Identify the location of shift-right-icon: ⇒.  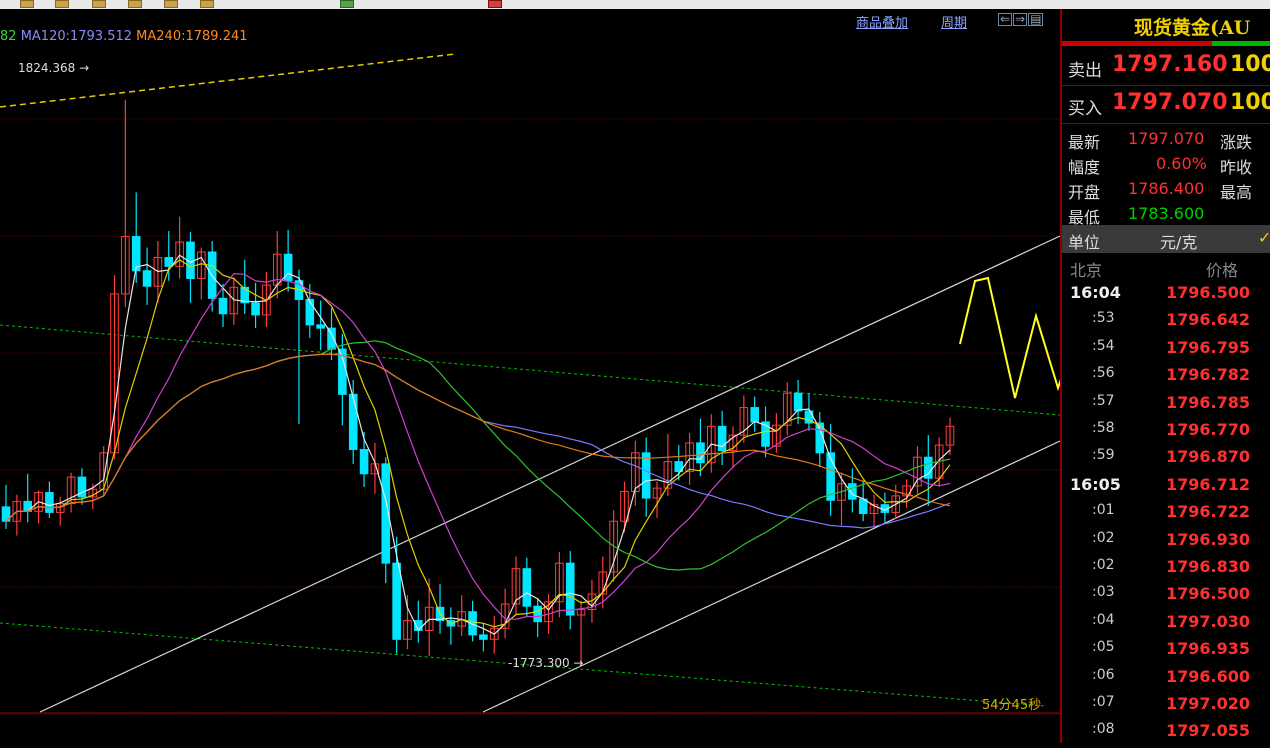
(1020, 19).